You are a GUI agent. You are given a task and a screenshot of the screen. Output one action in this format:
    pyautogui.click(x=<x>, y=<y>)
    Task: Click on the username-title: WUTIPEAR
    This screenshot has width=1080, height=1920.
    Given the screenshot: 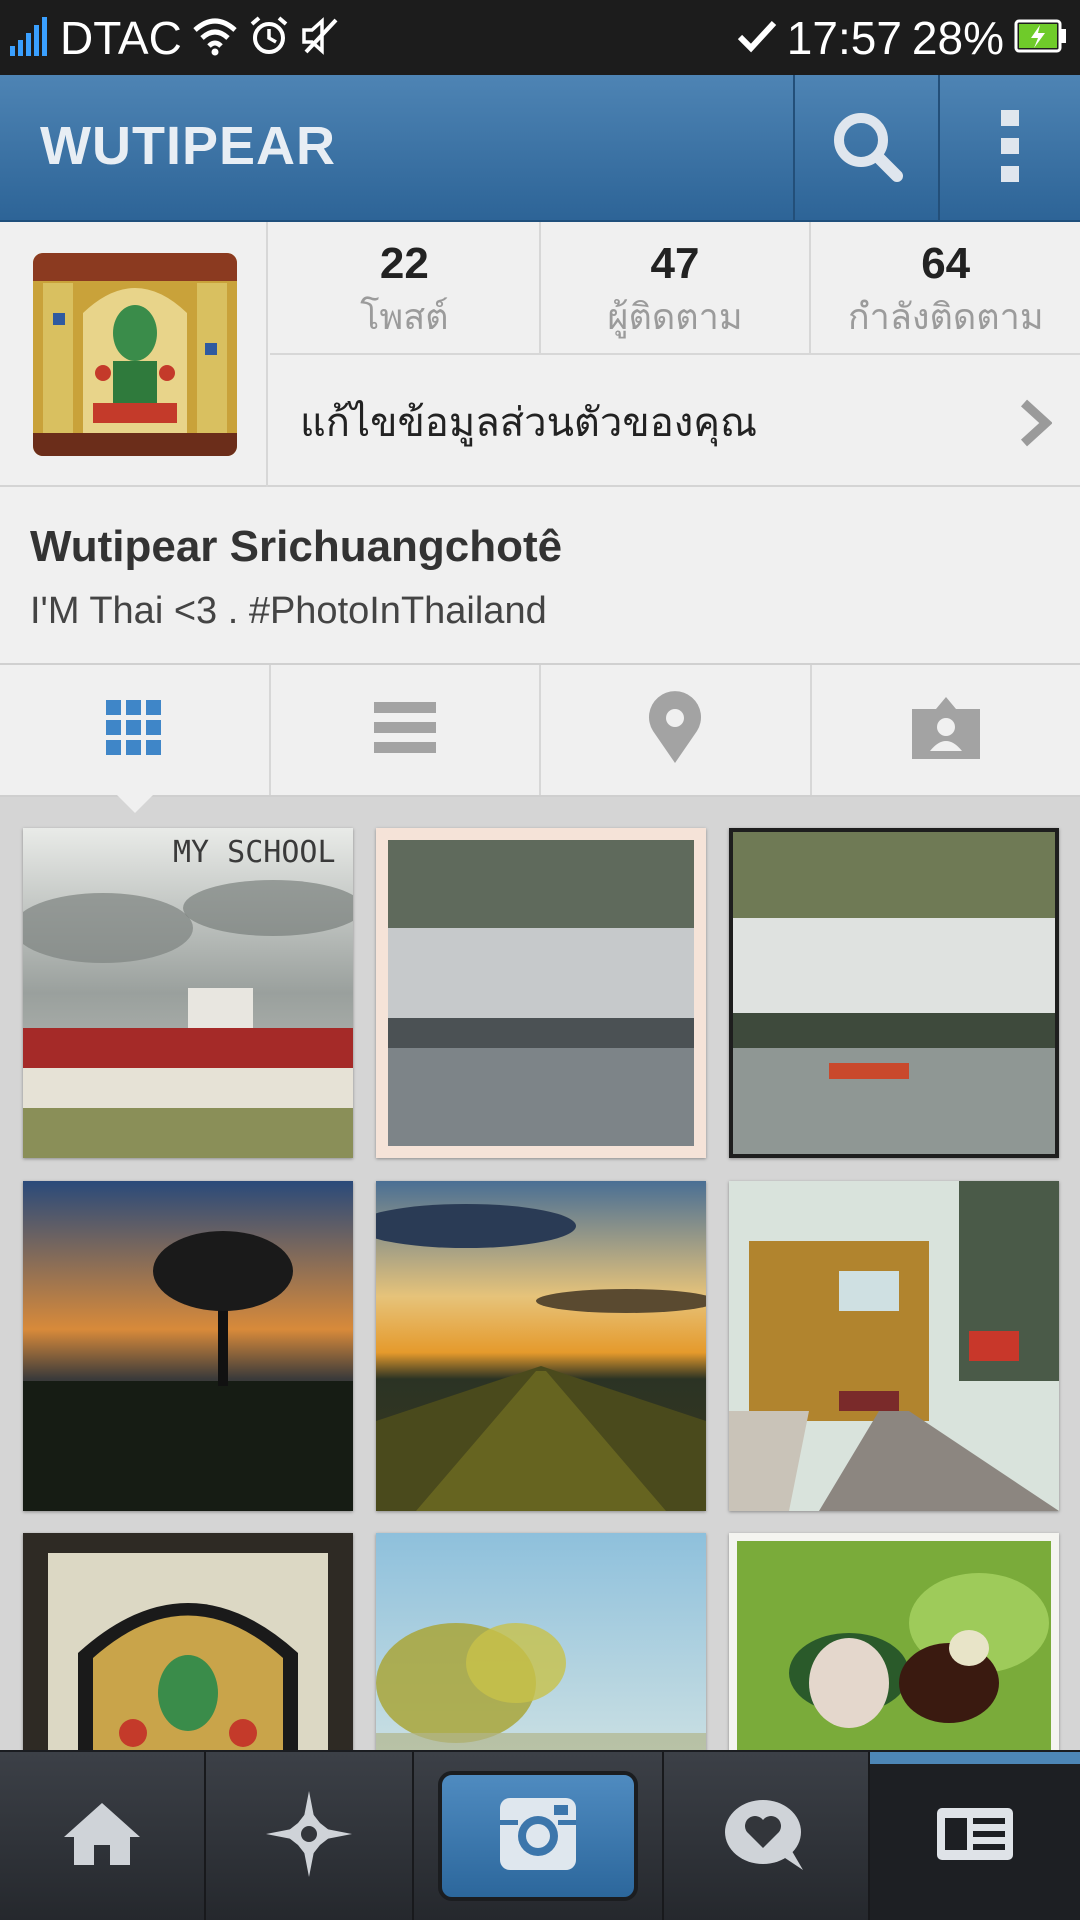 What is the action you would take?
    pyautogui.click(x=188, y=146)
    